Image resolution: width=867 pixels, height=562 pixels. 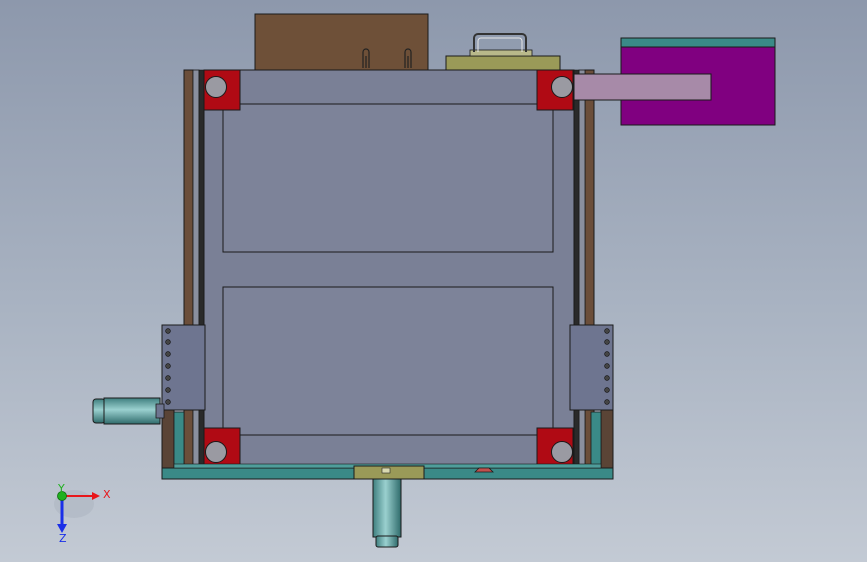 What do you see at coordinates (222, 448) in the screenshot?
I see `corner-bracket-bottom-left` at bounding box center [222, 448].